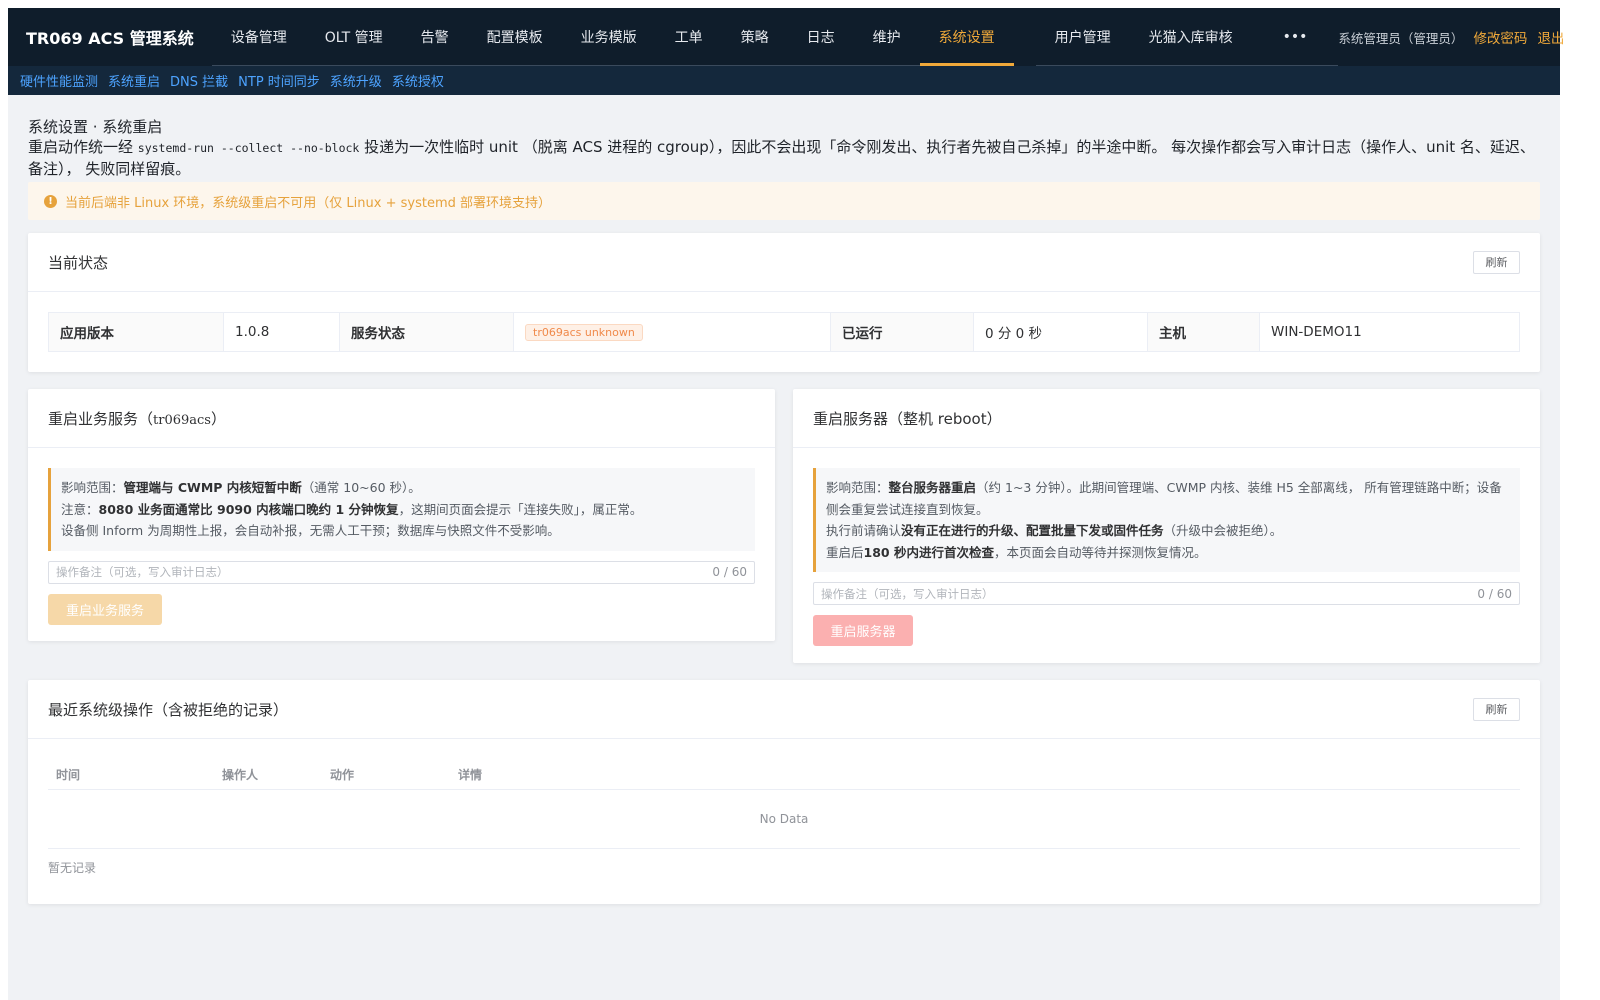  What do you see at coordinates (608, 37) in the screenshot?
I see `menu-item-service-templates: 业务模版` at bounding box center [608, 37].